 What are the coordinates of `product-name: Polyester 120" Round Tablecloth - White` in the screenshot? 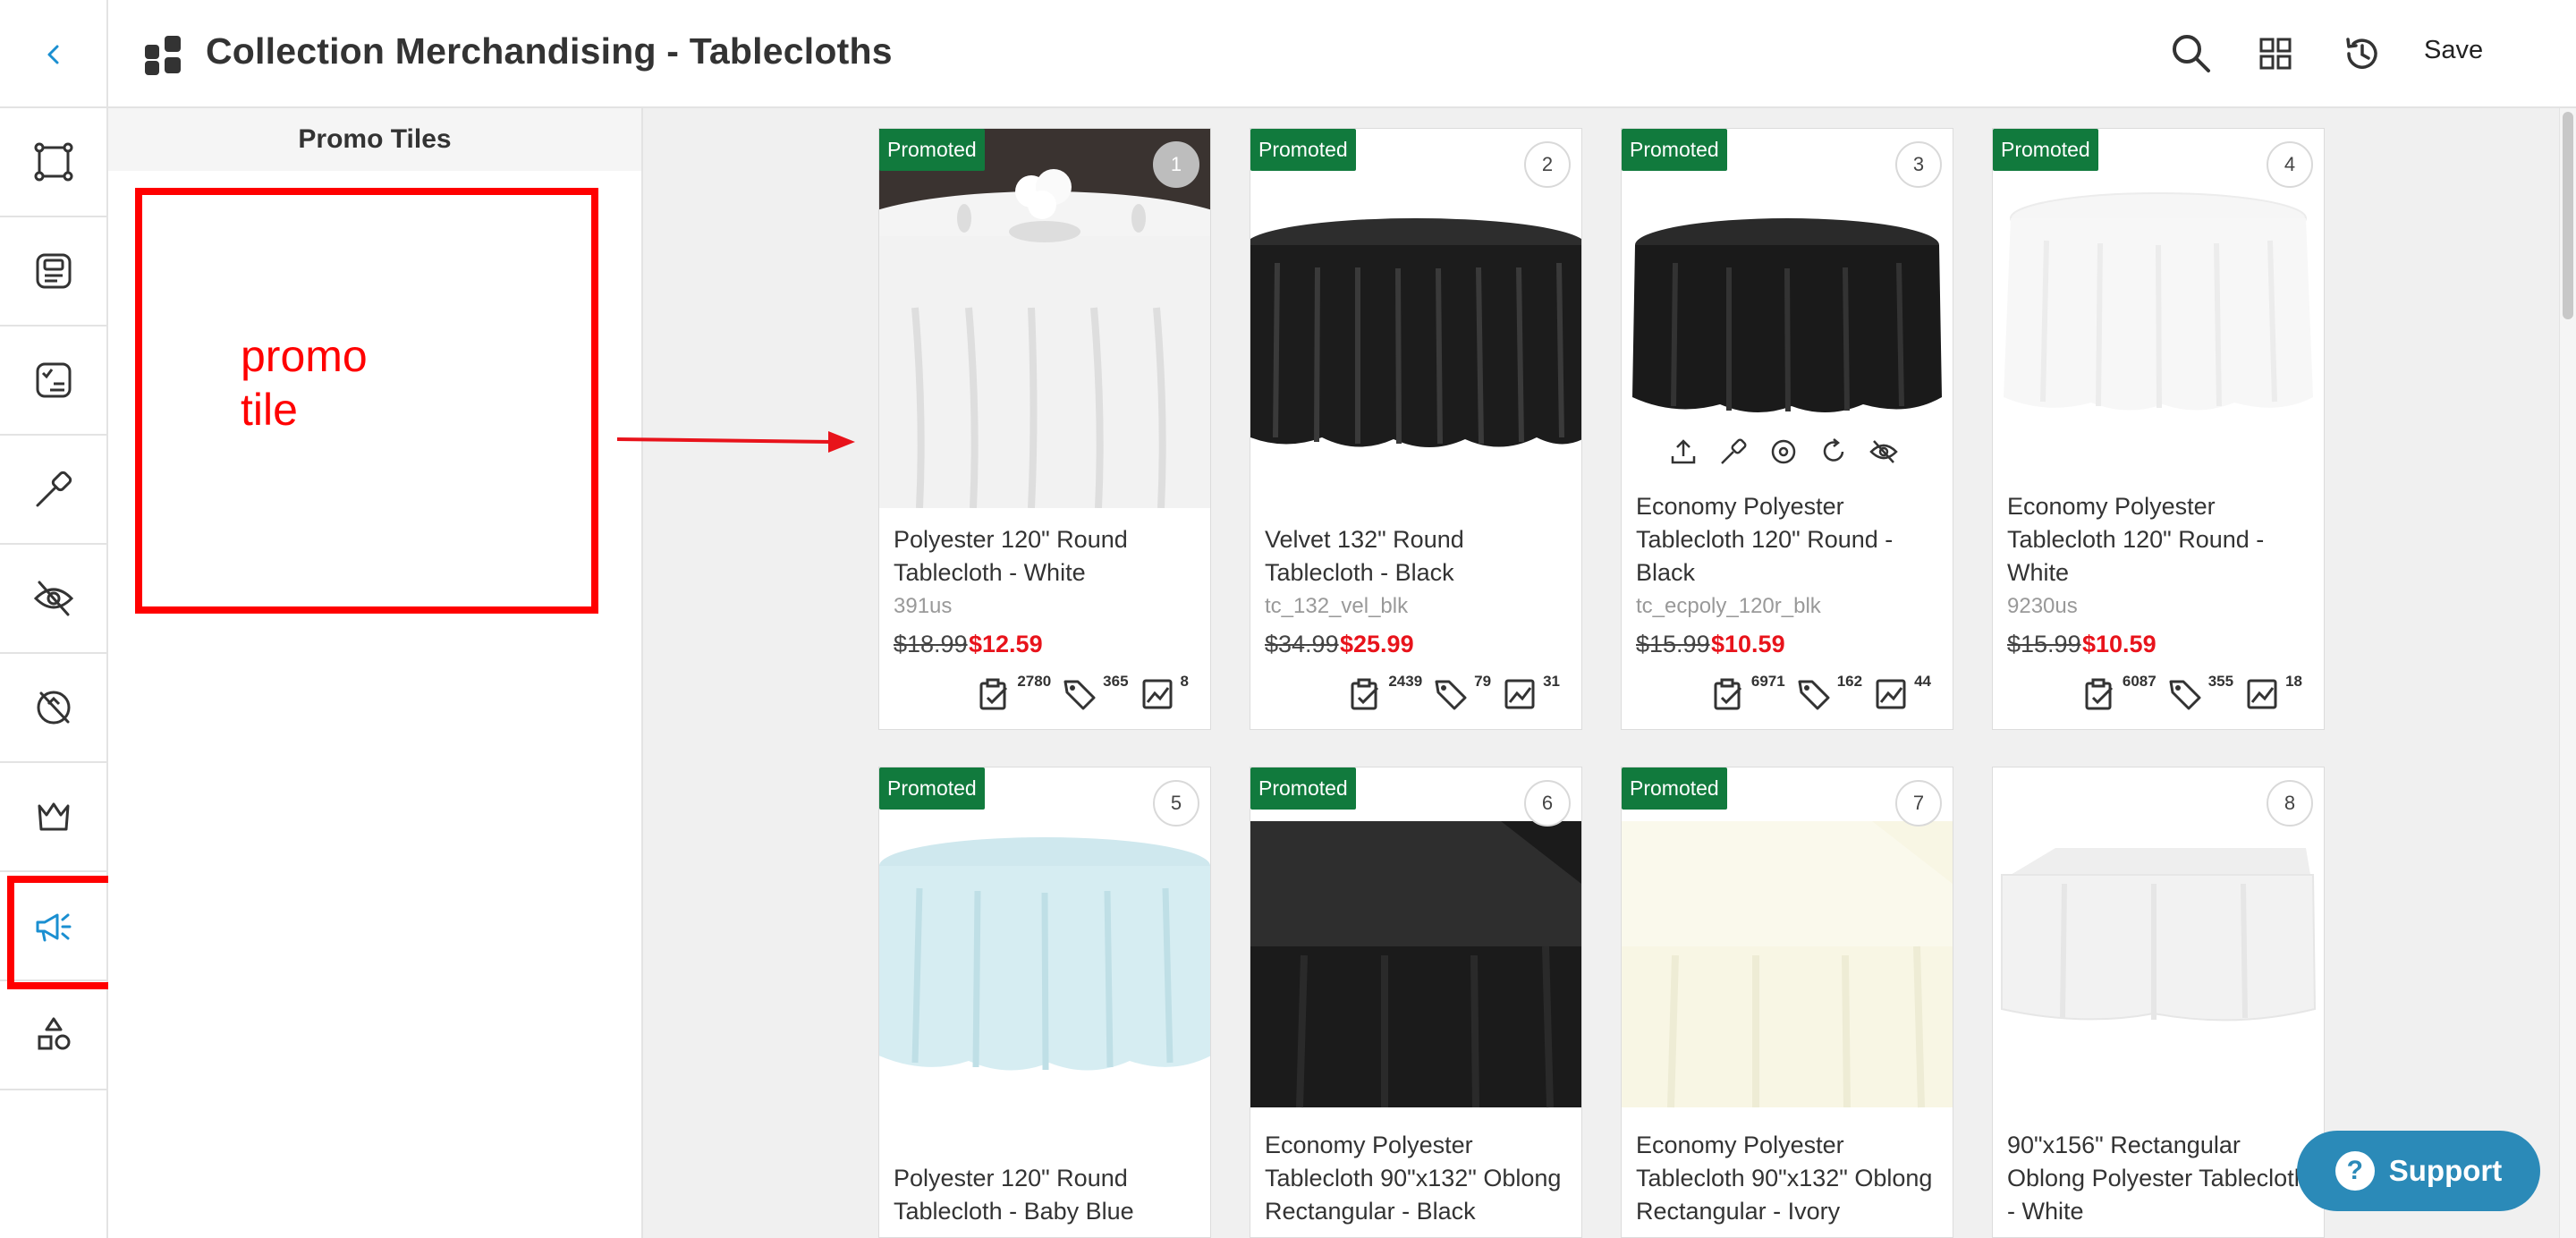 It's located at (1011, 556).